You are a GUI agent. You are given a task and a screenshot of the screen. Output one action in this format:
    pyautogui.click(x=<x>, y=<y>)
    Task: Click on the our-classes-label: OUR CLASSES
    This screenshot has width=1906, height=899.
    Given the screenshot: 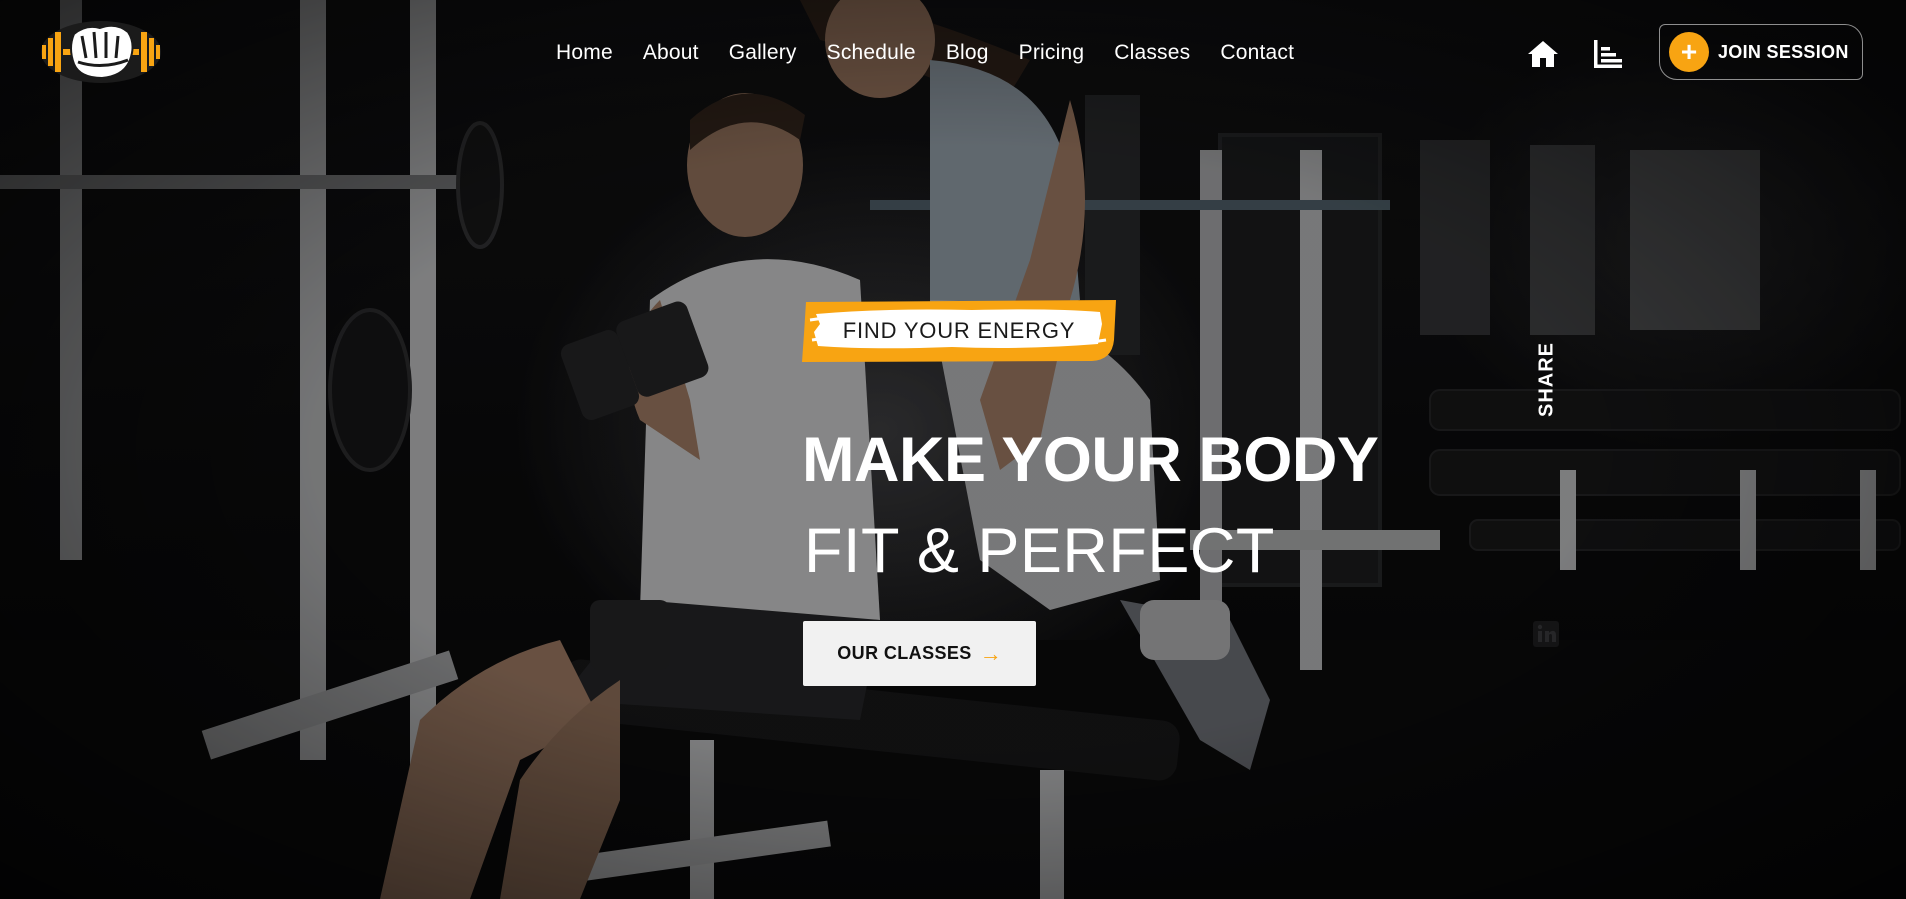 What is the action you would take?
    pyautogui.click(x=904, y=653)
    